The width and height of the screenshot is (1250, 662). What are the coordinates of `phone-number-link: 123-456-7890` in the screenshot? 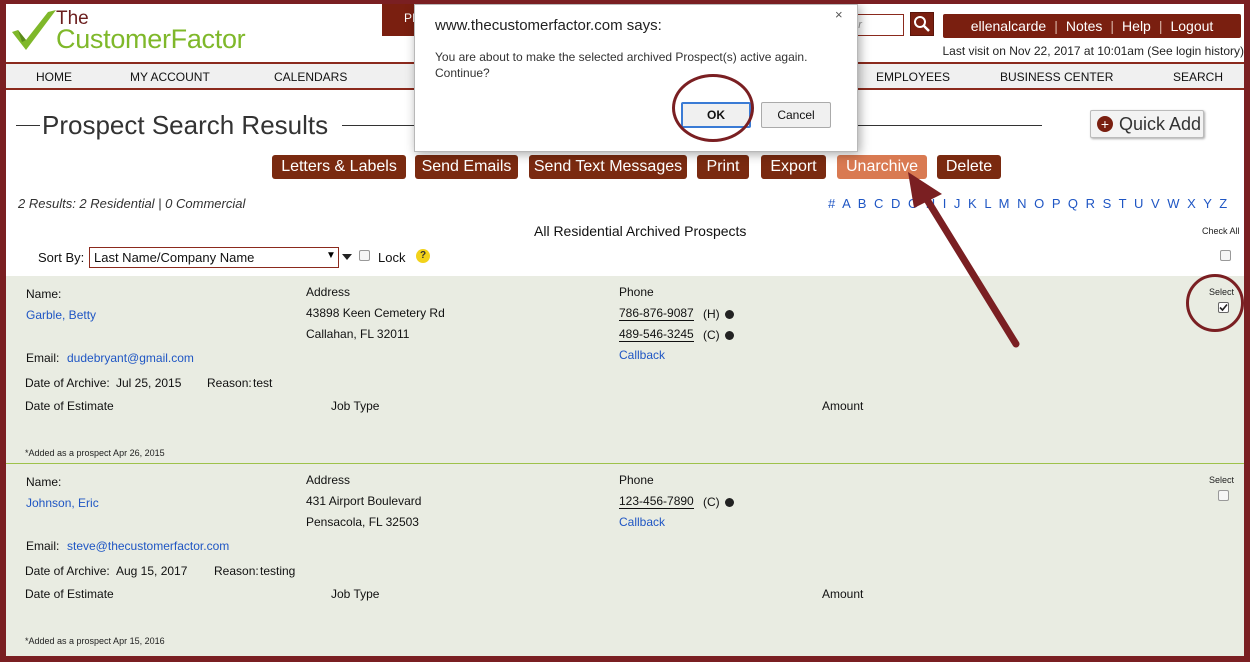 It's located at (656, 501).